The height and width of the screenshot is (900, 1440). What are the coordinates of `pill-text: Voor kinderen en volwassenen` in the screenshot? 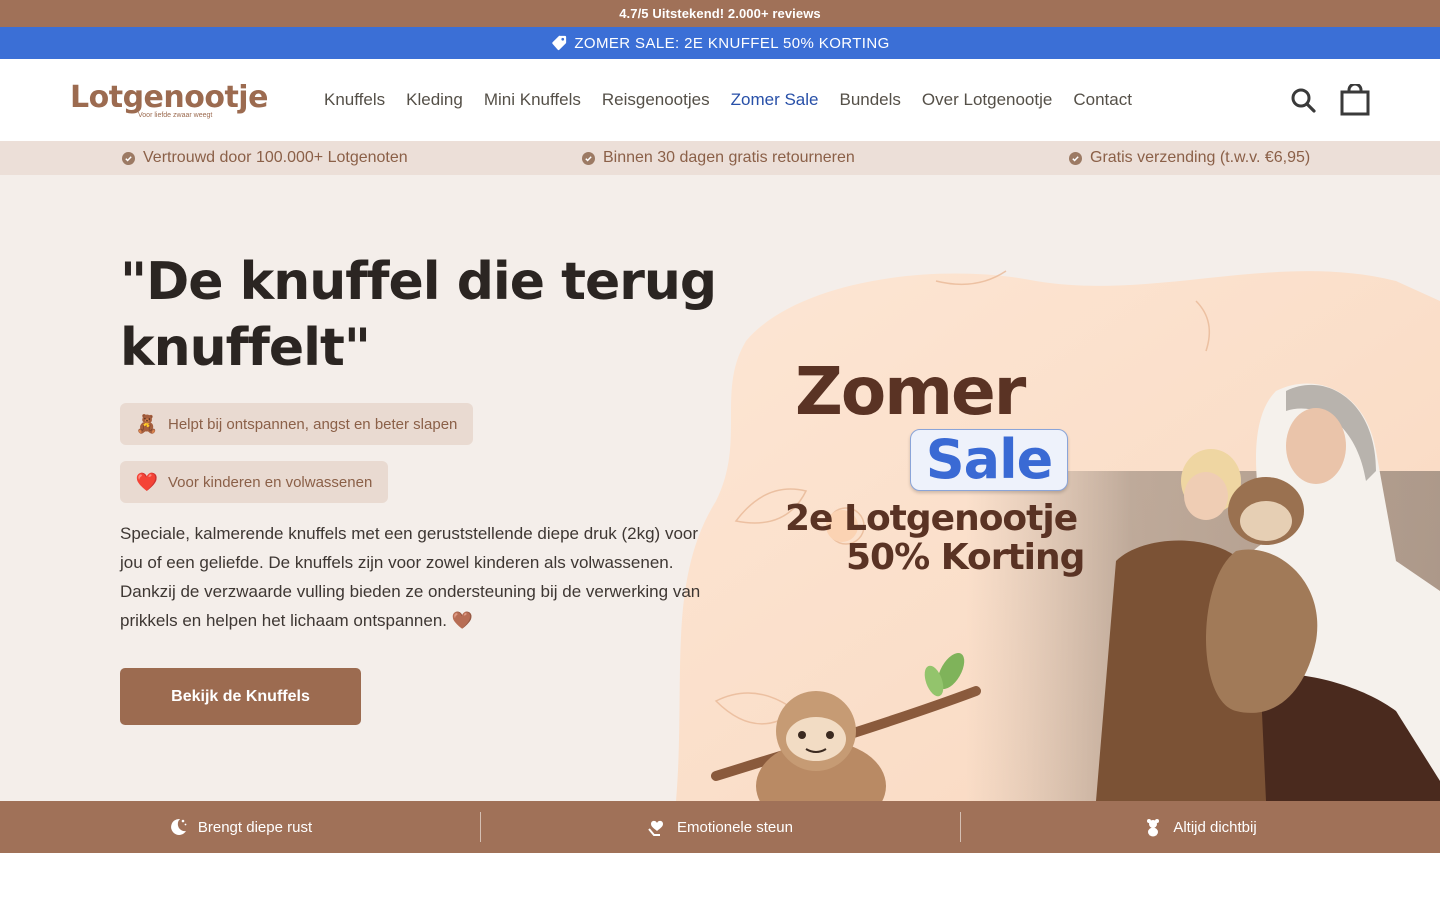 It's located at (270, 482).